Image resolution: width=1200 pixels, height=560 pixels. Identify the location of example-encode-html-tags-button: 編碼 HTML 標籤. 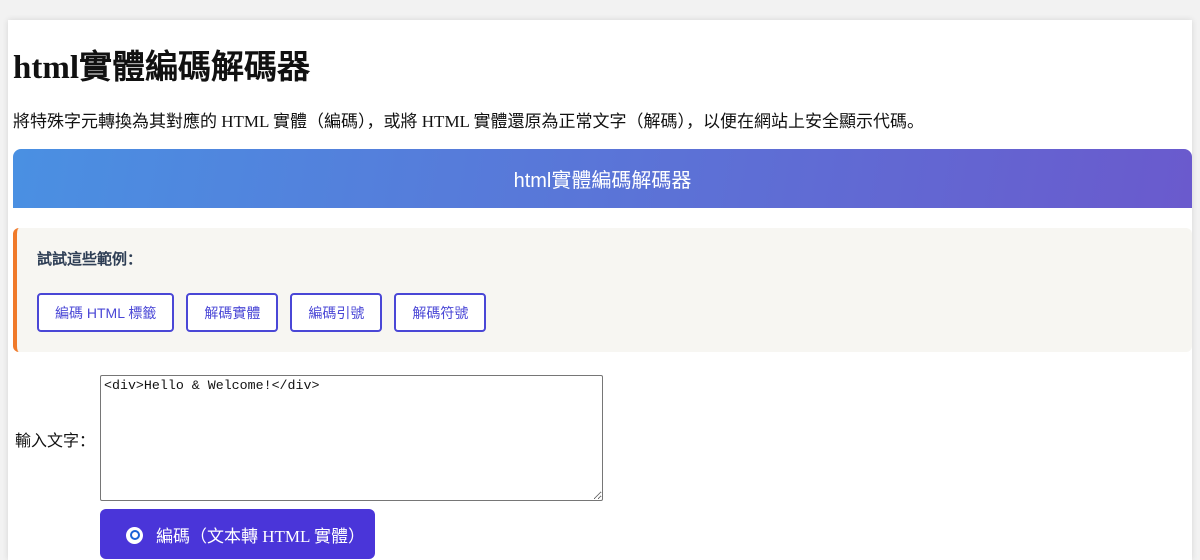
(106, 312).